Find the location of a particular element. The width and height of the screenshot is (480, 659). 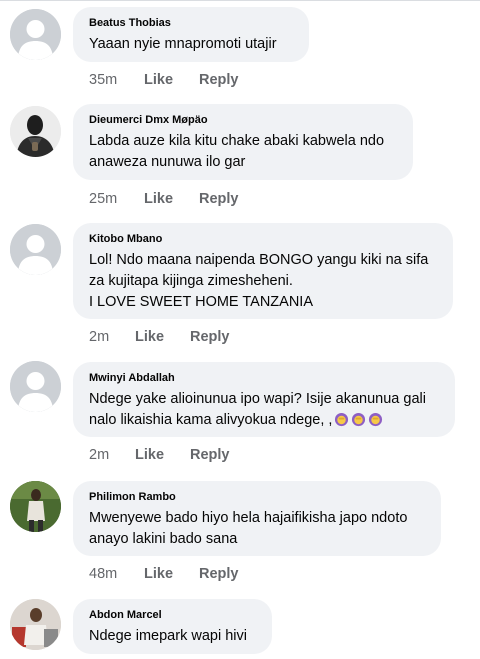

comment-time: 25m is located at coordinates (116, 199).